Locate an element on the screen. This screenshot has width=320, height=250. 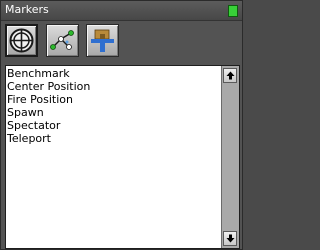
close-button is located at coordinates (233, 11).